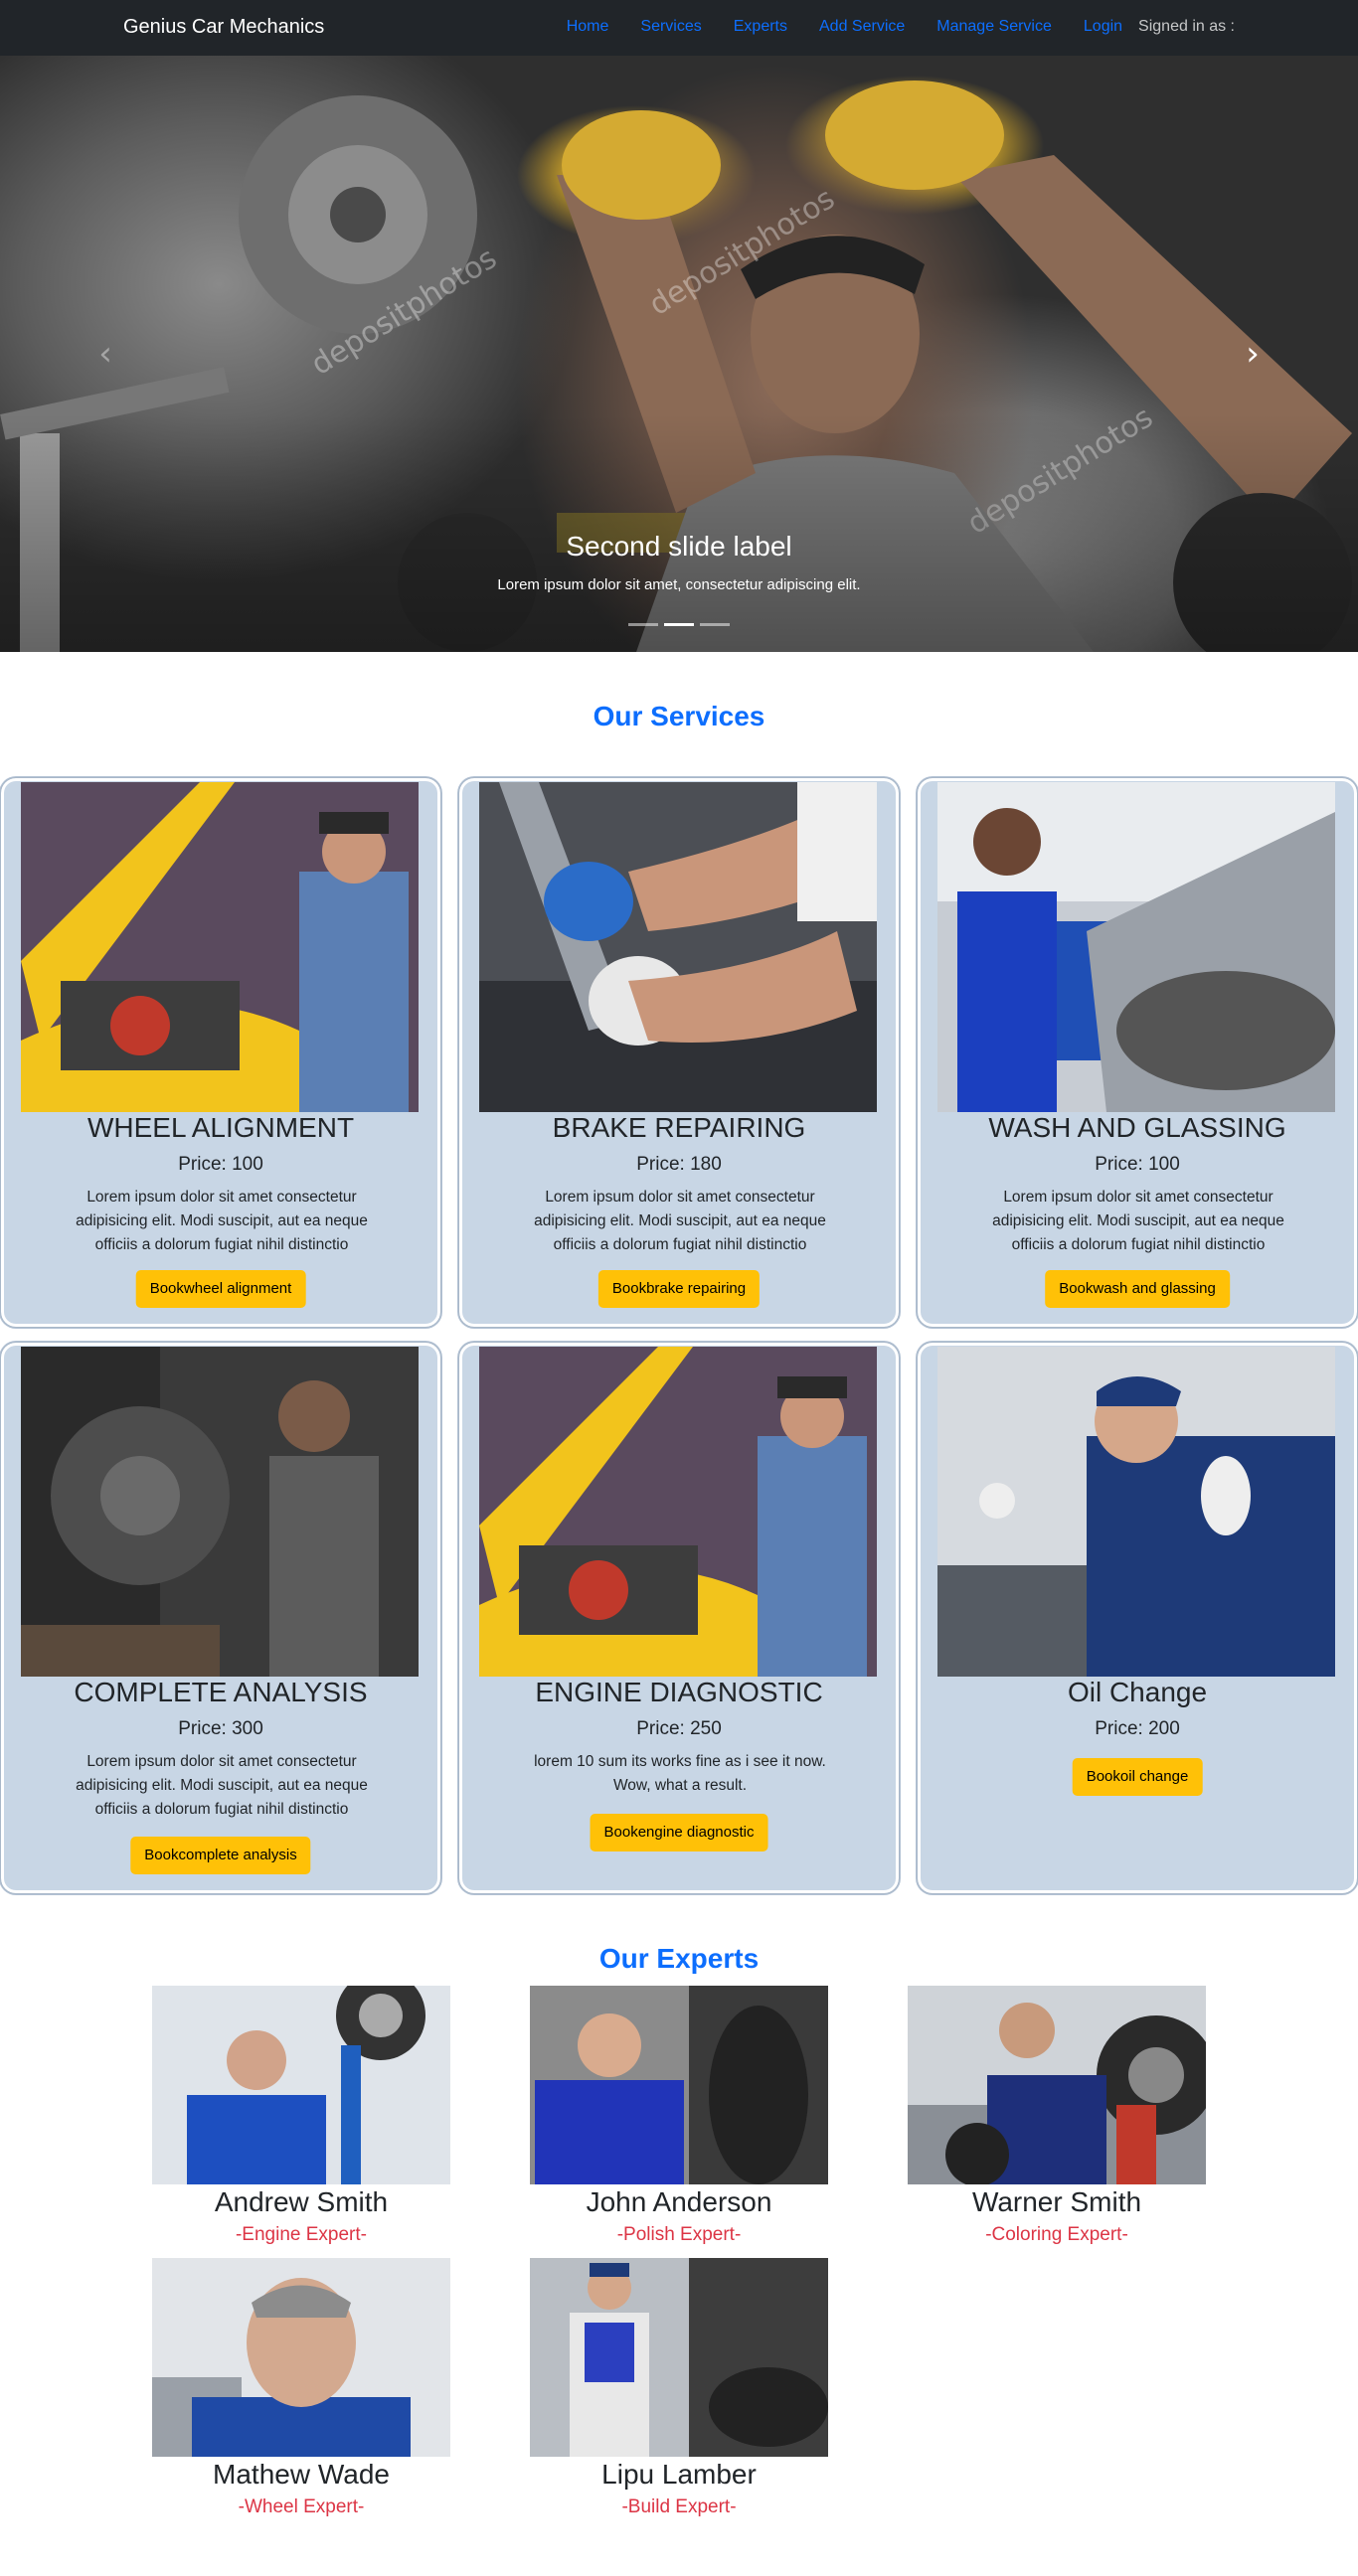 The height and width of the screenshot is (2576, 1358). I want to click on service-title: COMPLETE ANALYSIS, so click(221, 1692).